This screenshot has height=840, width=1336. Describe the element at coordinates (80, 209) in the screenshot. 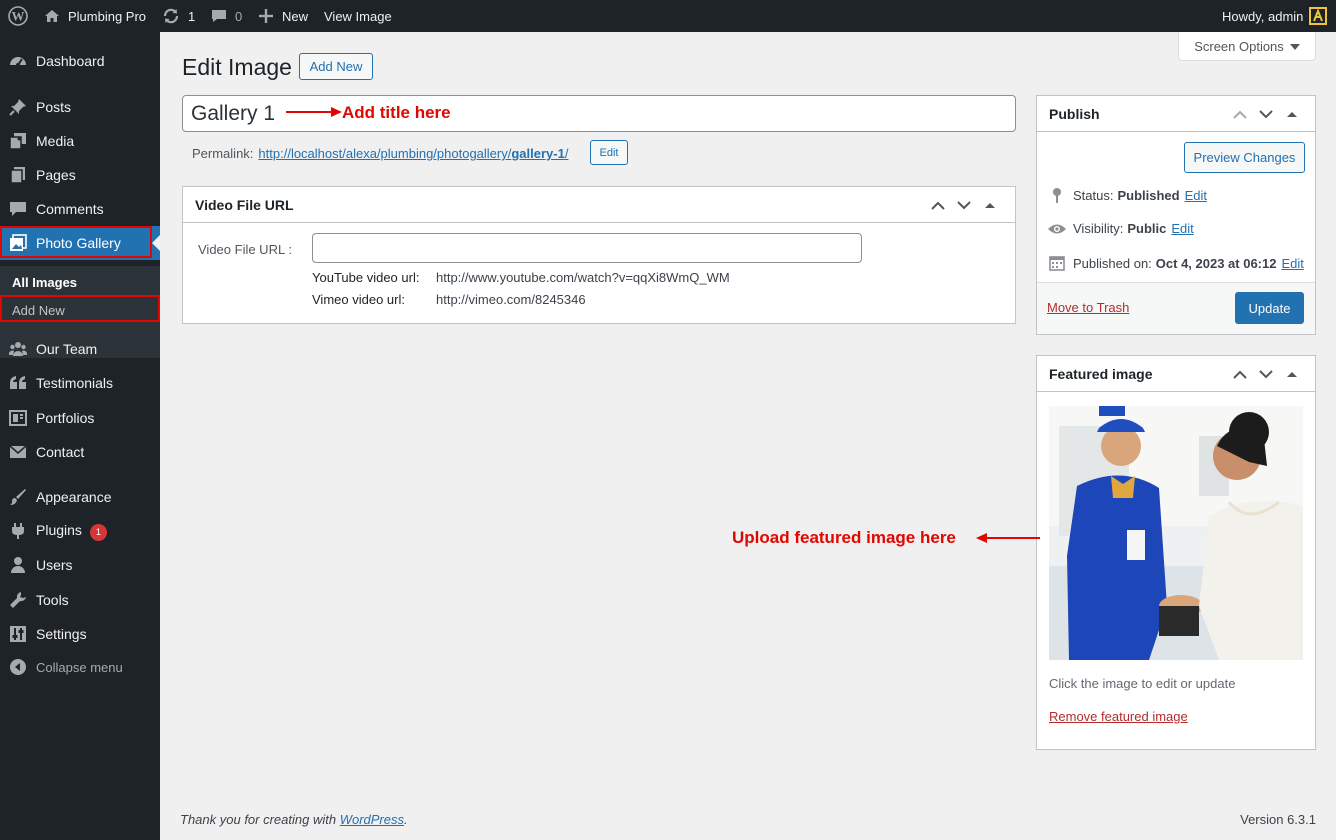

I see `menu-comments: Comments` at that location.